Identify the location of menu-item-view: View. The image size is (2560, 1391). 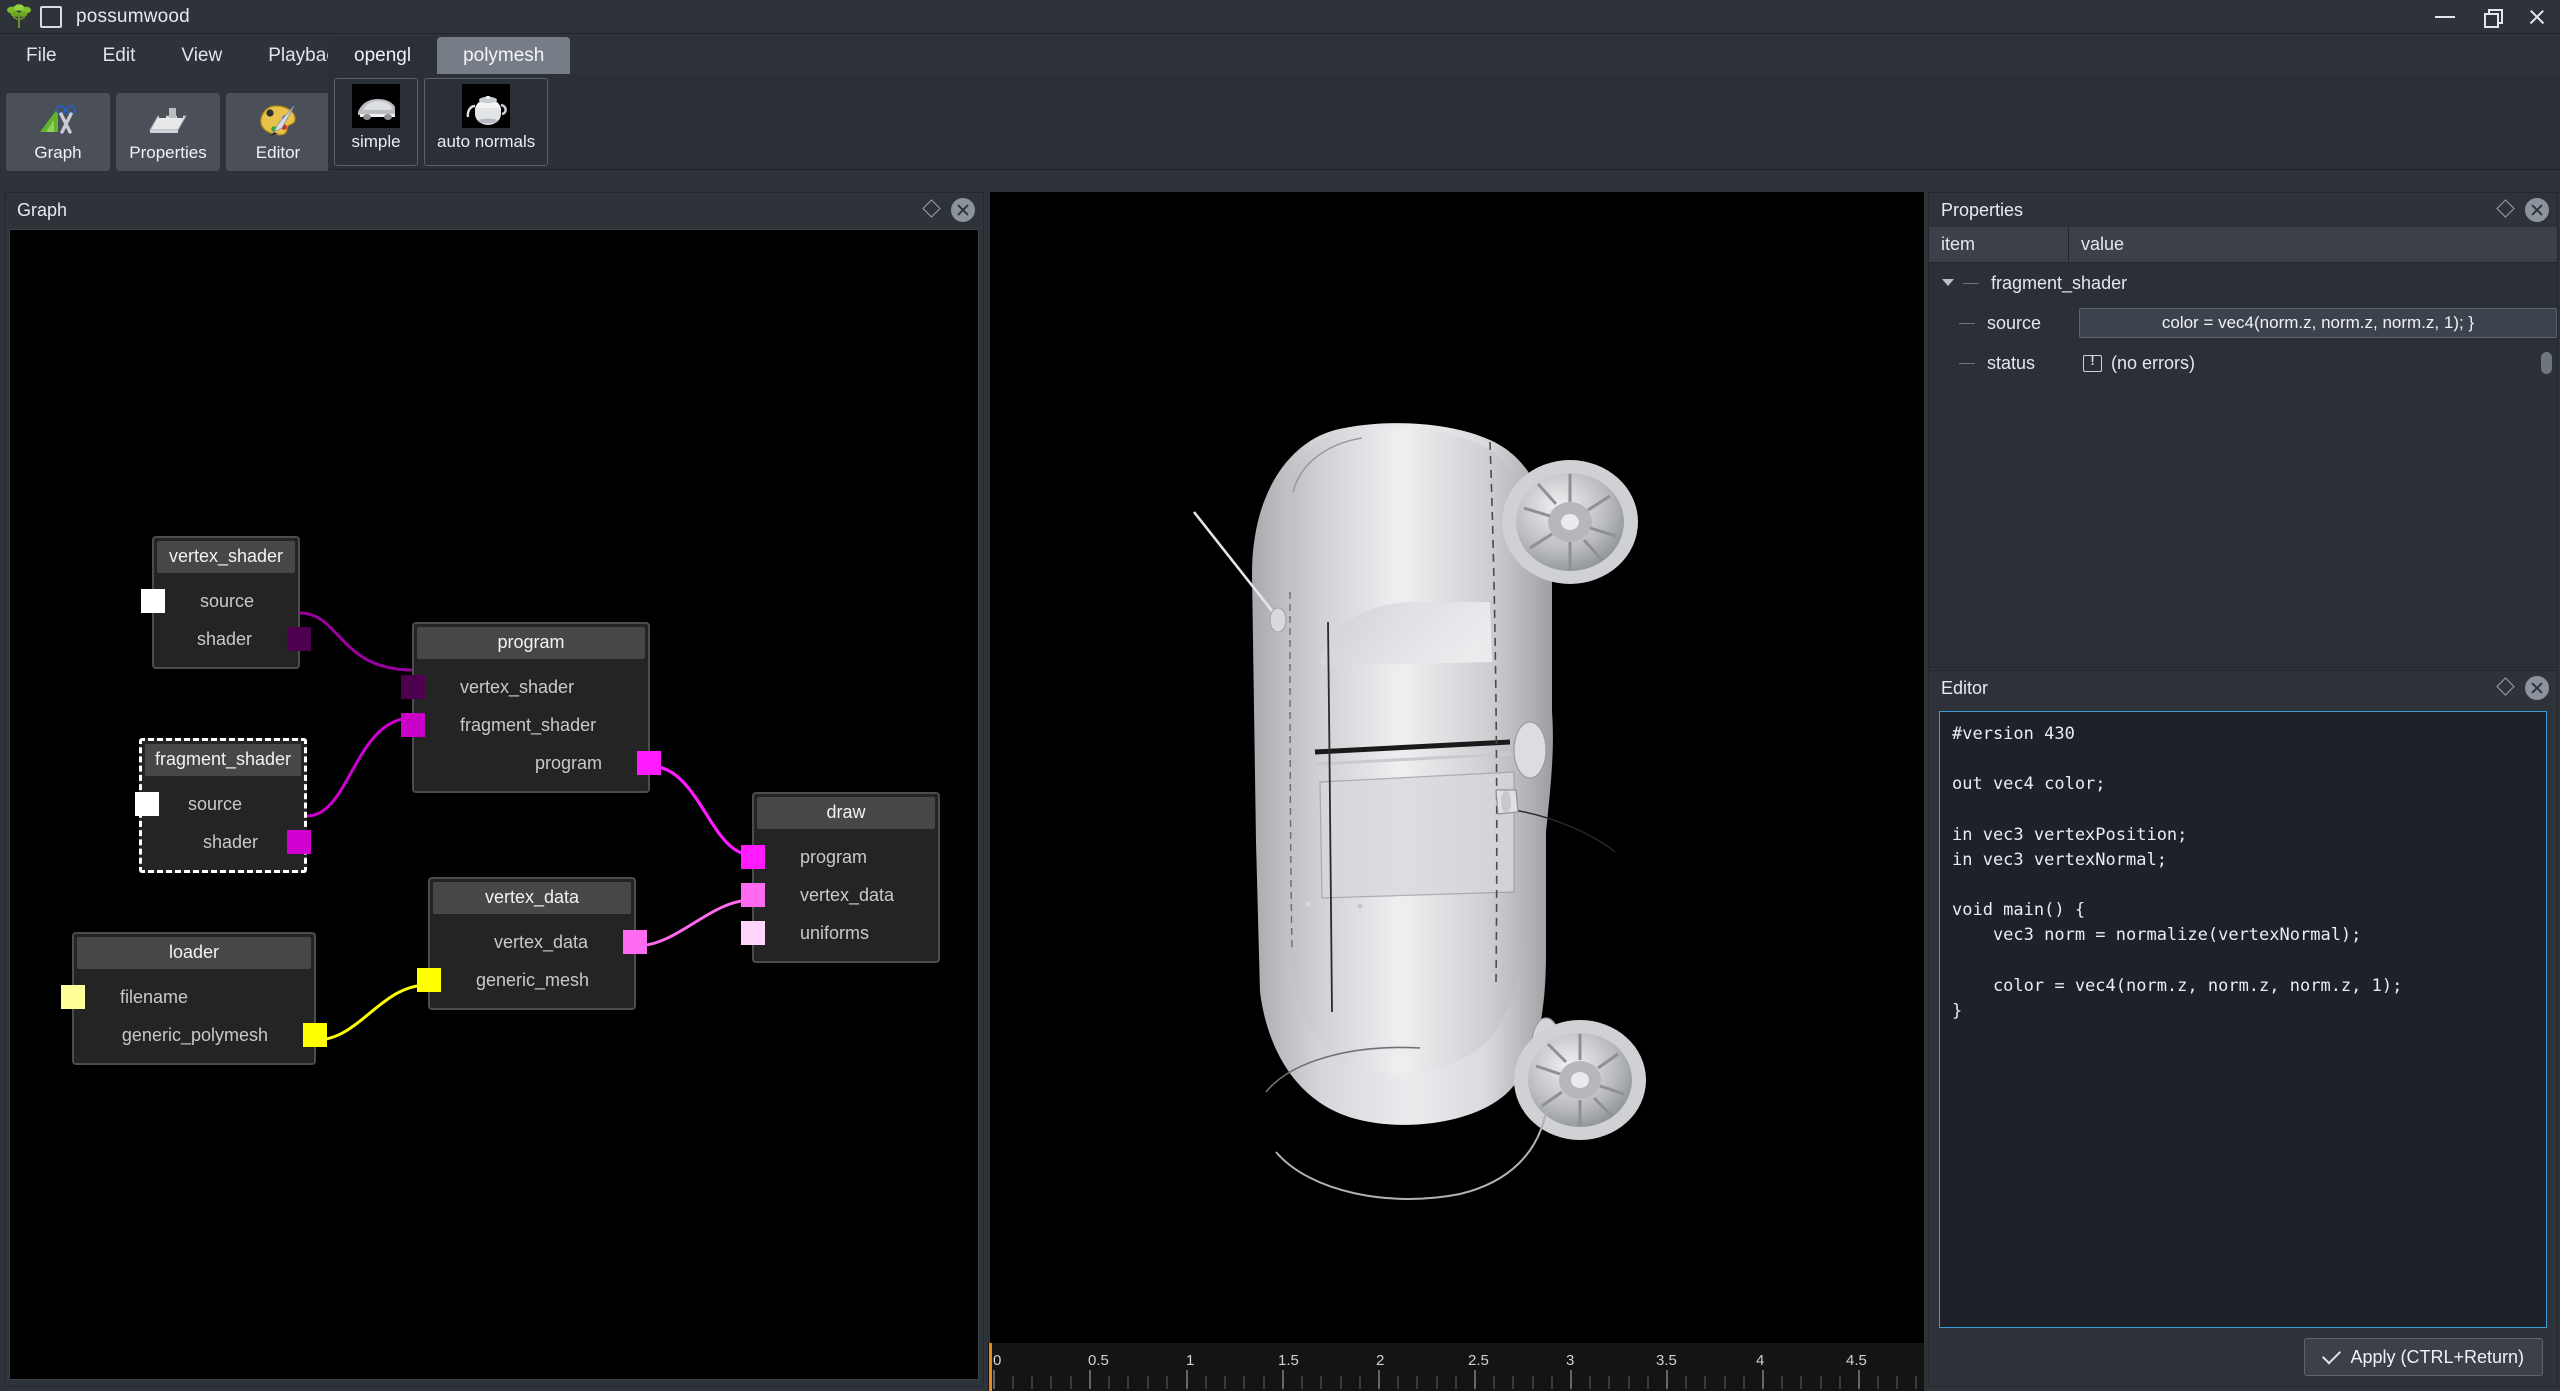
(201, 56).